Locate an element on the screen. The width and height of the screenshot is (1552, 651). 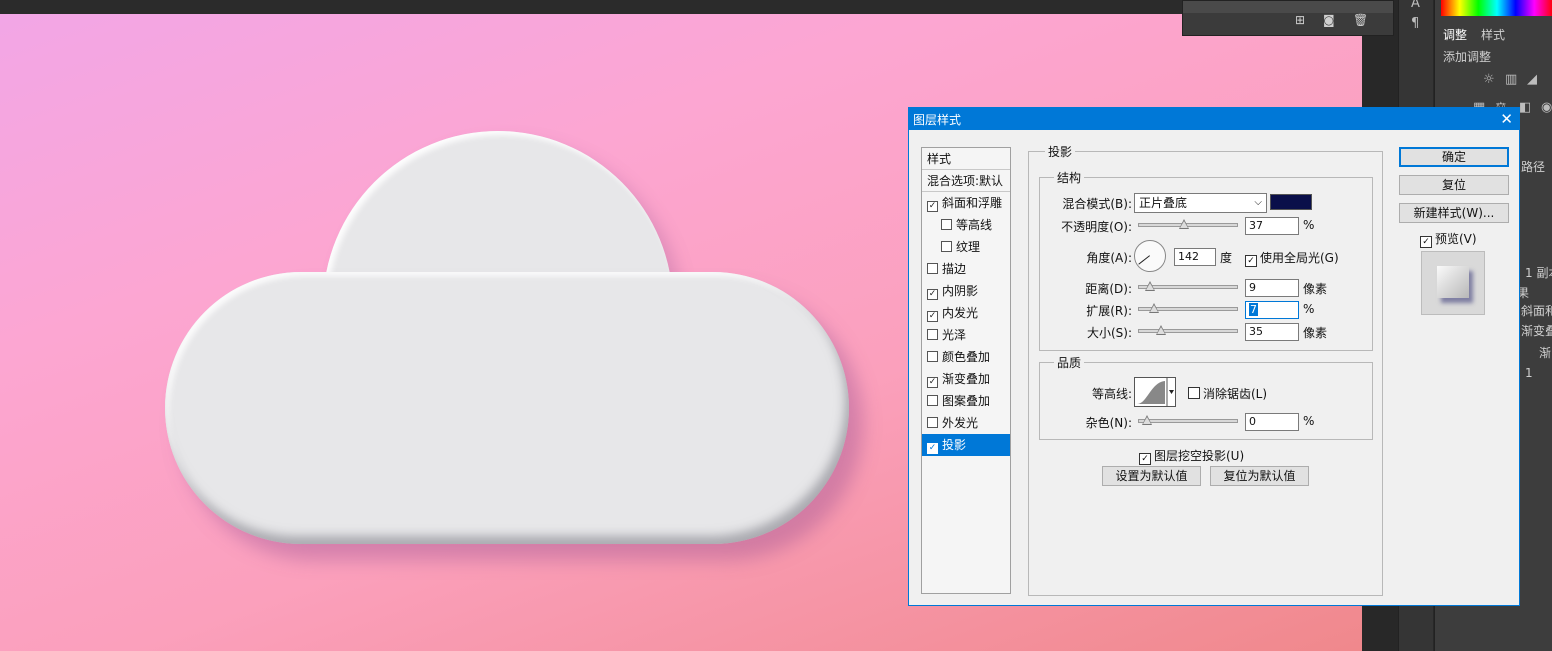
bw-icon: ◧ is located at coordinates (1525, 107).